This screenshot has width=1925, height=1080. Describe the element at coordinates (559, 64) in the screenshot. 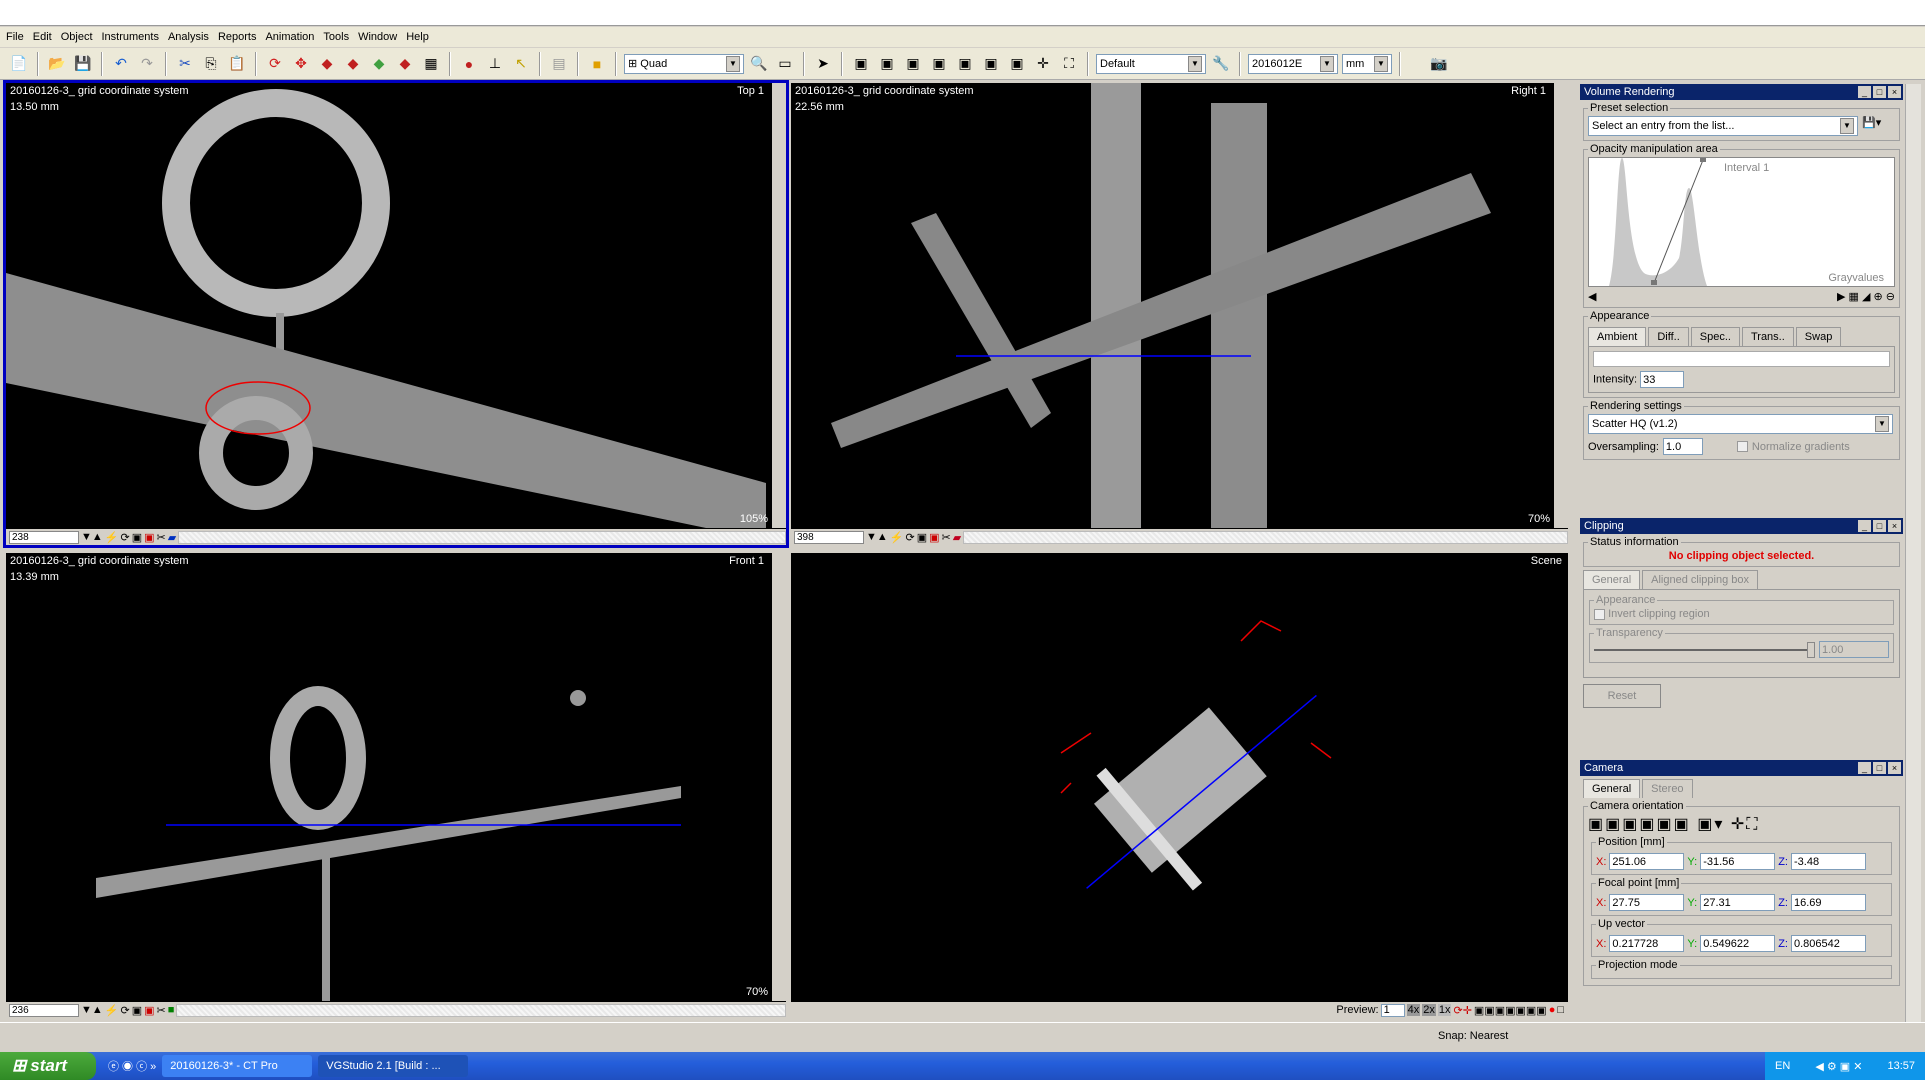

I see `report-icon: ▤` at that location.